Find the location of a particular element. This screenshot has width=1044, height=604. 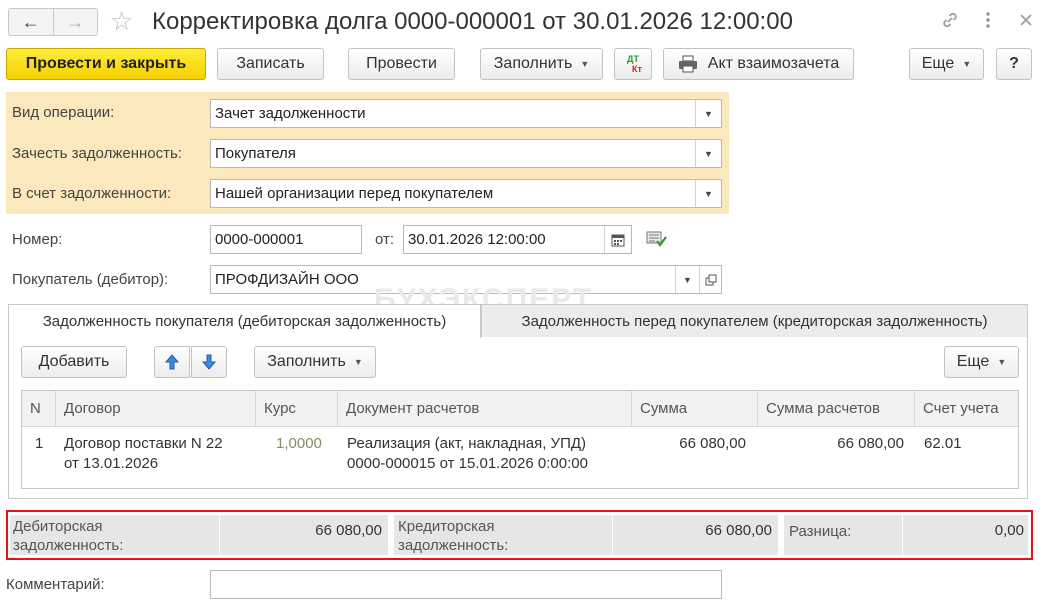

date-input: 30.01.2026 12:00:00 is located at coordinates (517, 239).